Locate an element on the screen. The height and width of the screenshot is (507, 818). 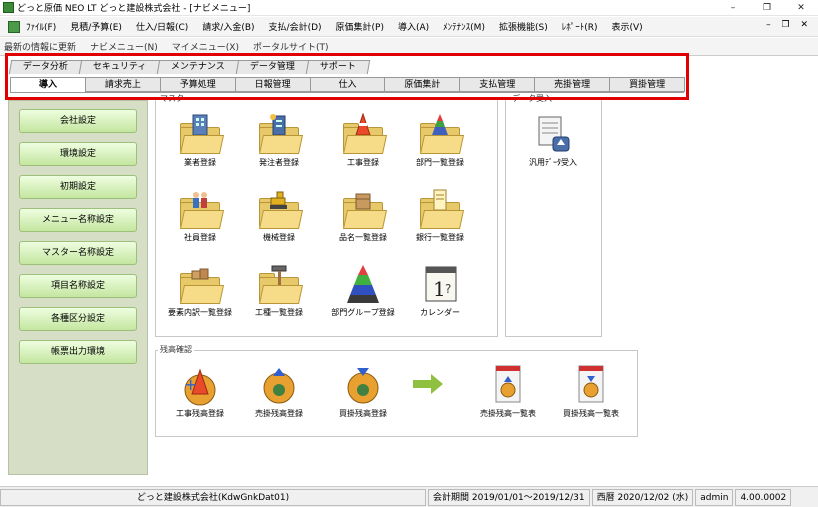
menu-name-settings-button: メニュー名称設定 is located at coordinates (78, 220).